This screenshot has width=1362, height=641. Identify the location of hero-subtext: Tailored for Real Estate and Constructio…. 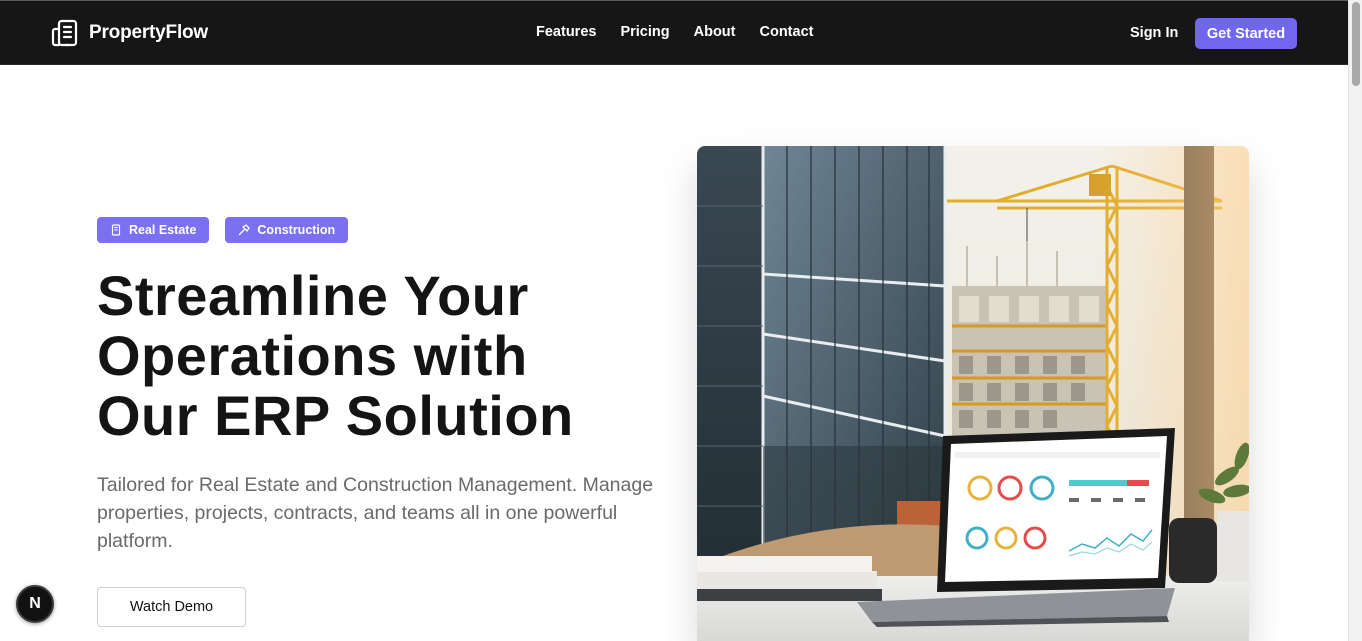
(375, 513).